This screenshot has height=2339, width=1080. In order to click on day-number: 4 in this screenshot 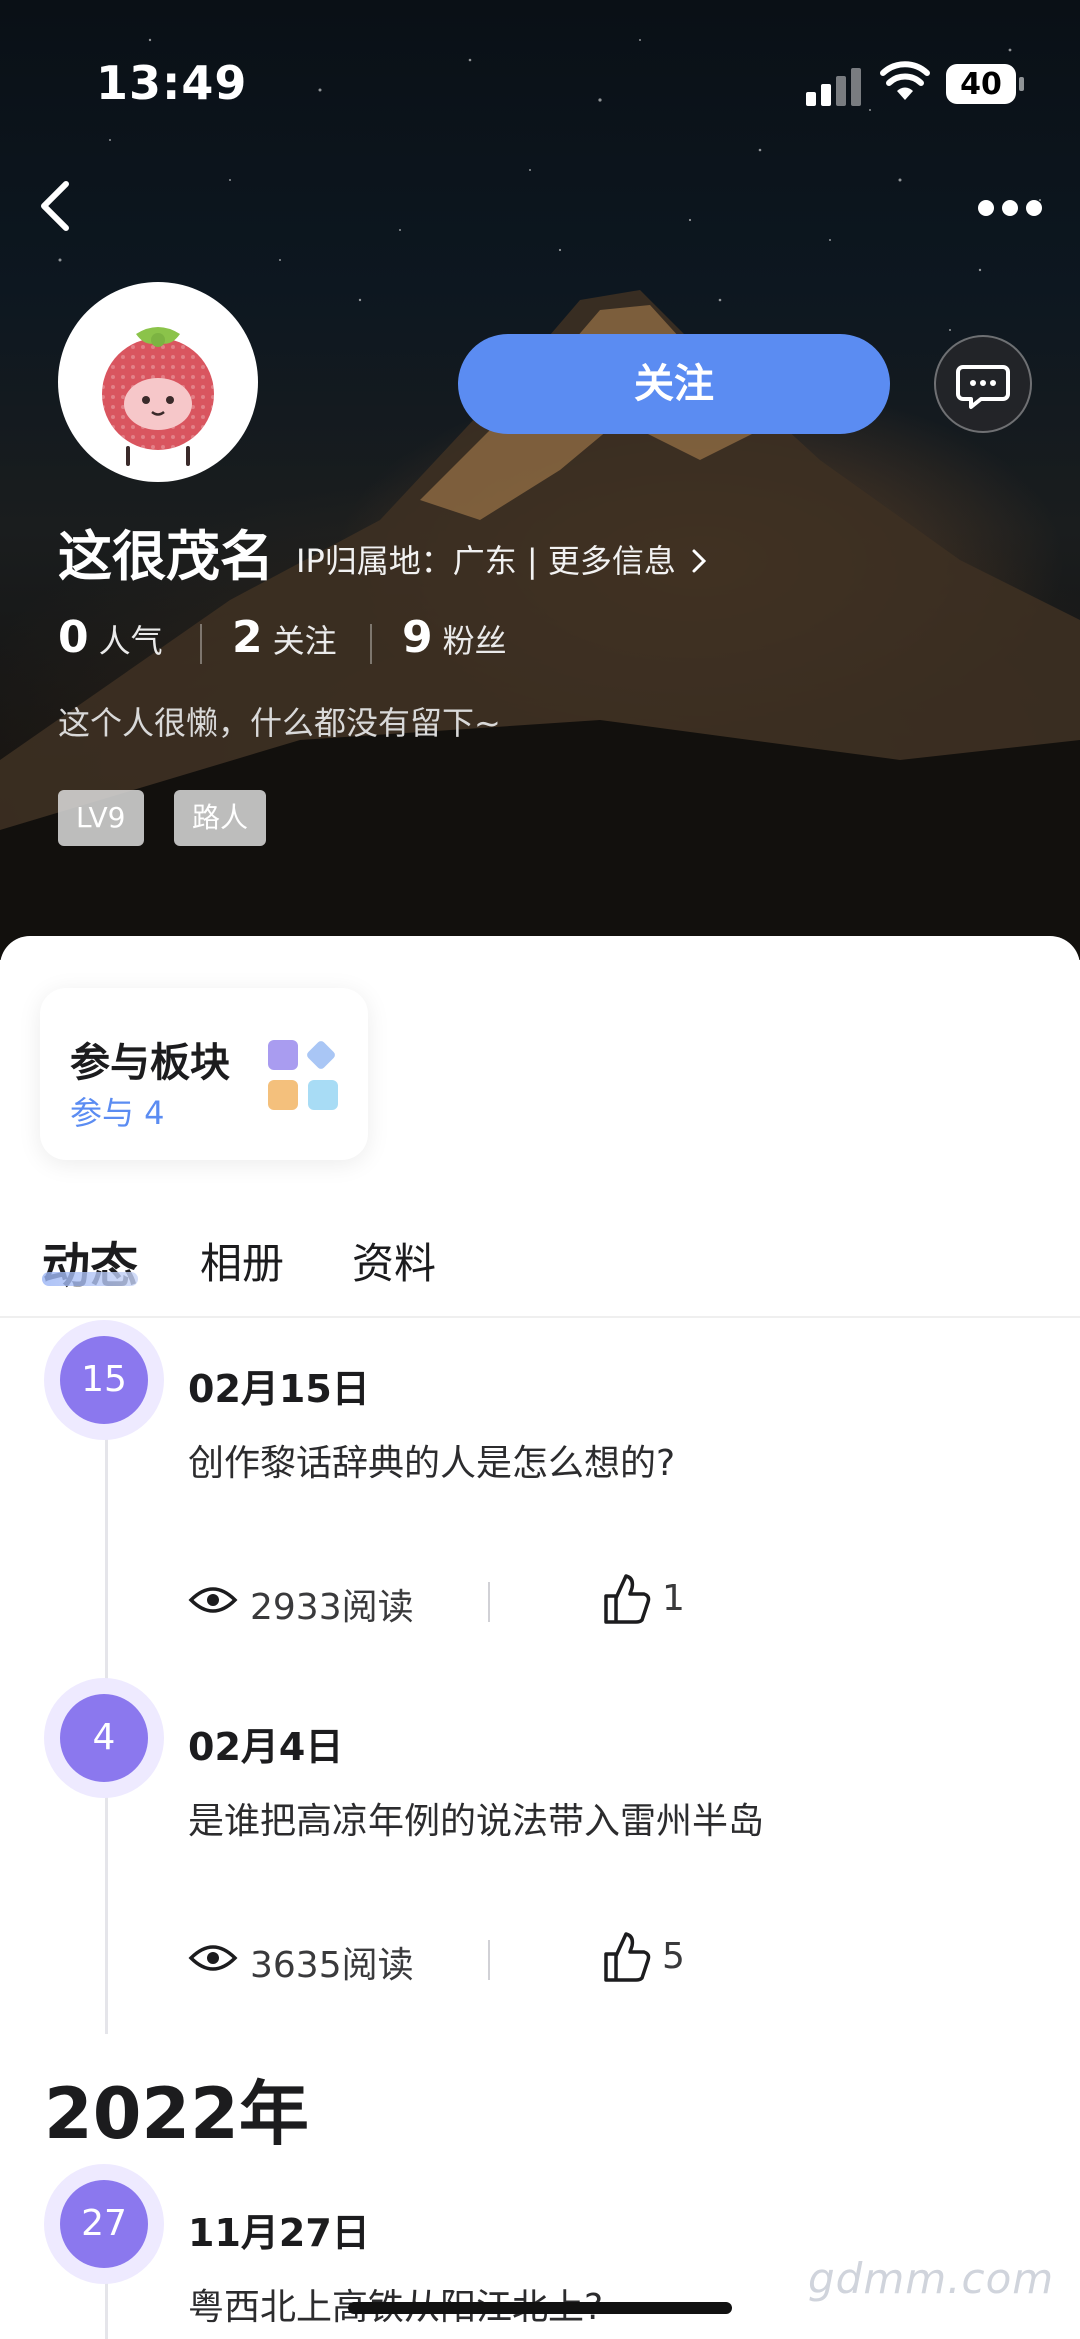, I will do `click(104, 1738)`.